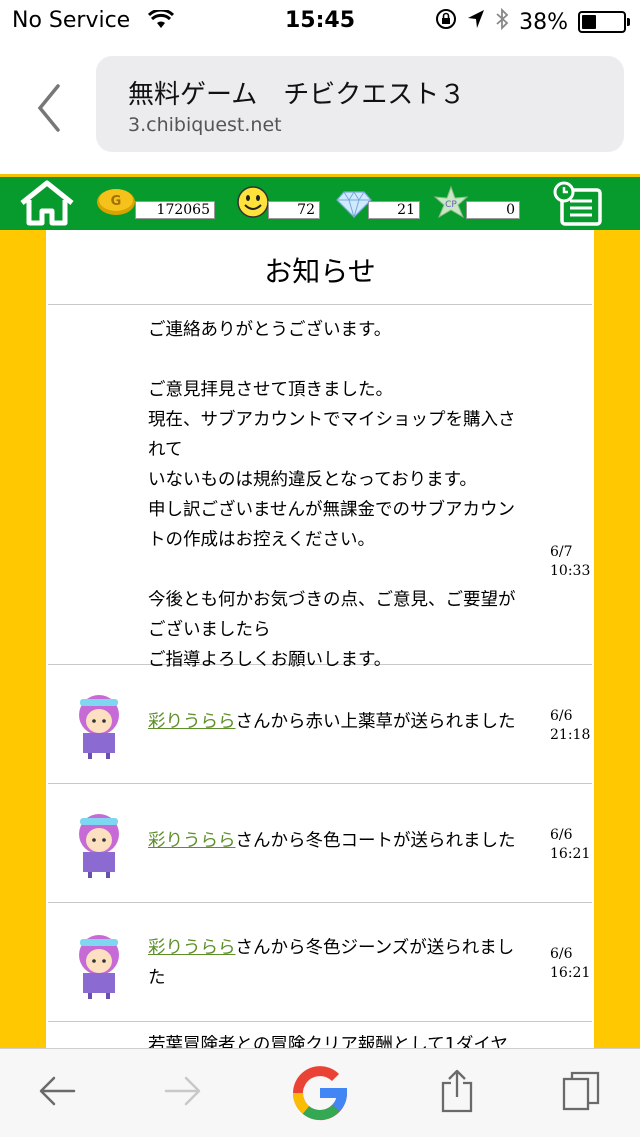 This screenshot has height=1137, width=640. What do you see at coordinates (332, 600) in the screenshot?
I see `message-line: 今後とも何かお気づきの点、ご意見、ご要望が` at bounding box center [332, 600].